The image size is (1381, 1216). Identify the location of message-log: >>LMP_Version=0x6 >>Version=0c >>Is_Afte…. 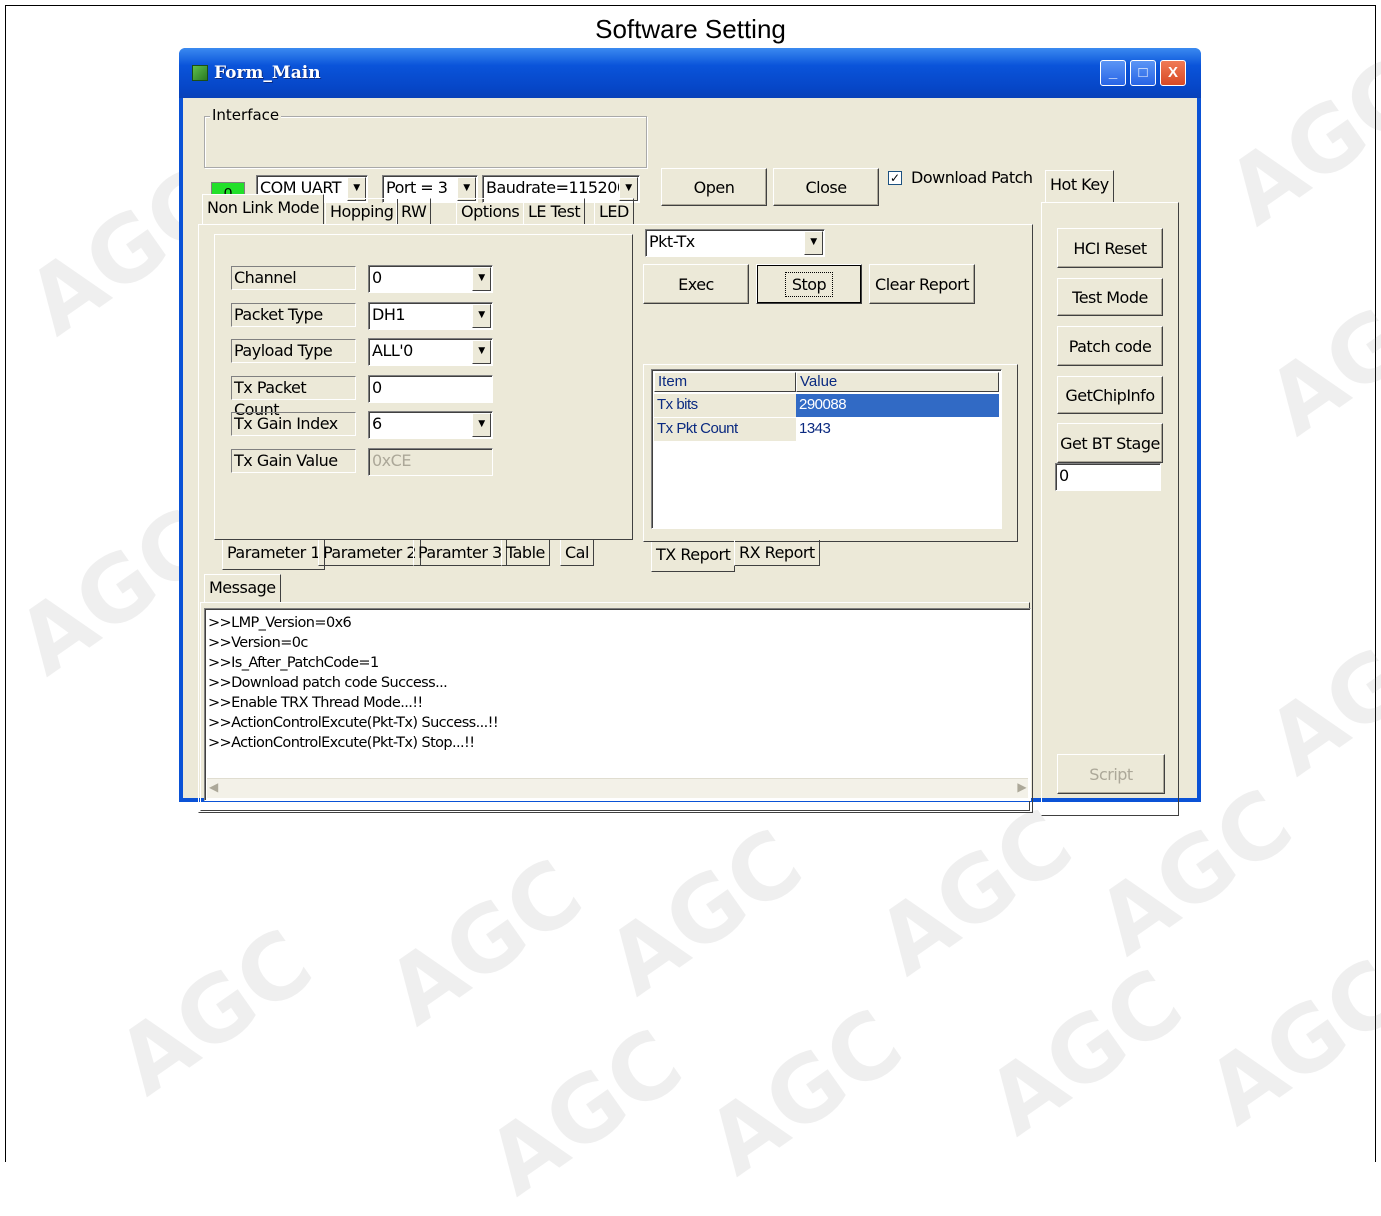
(617, 704).